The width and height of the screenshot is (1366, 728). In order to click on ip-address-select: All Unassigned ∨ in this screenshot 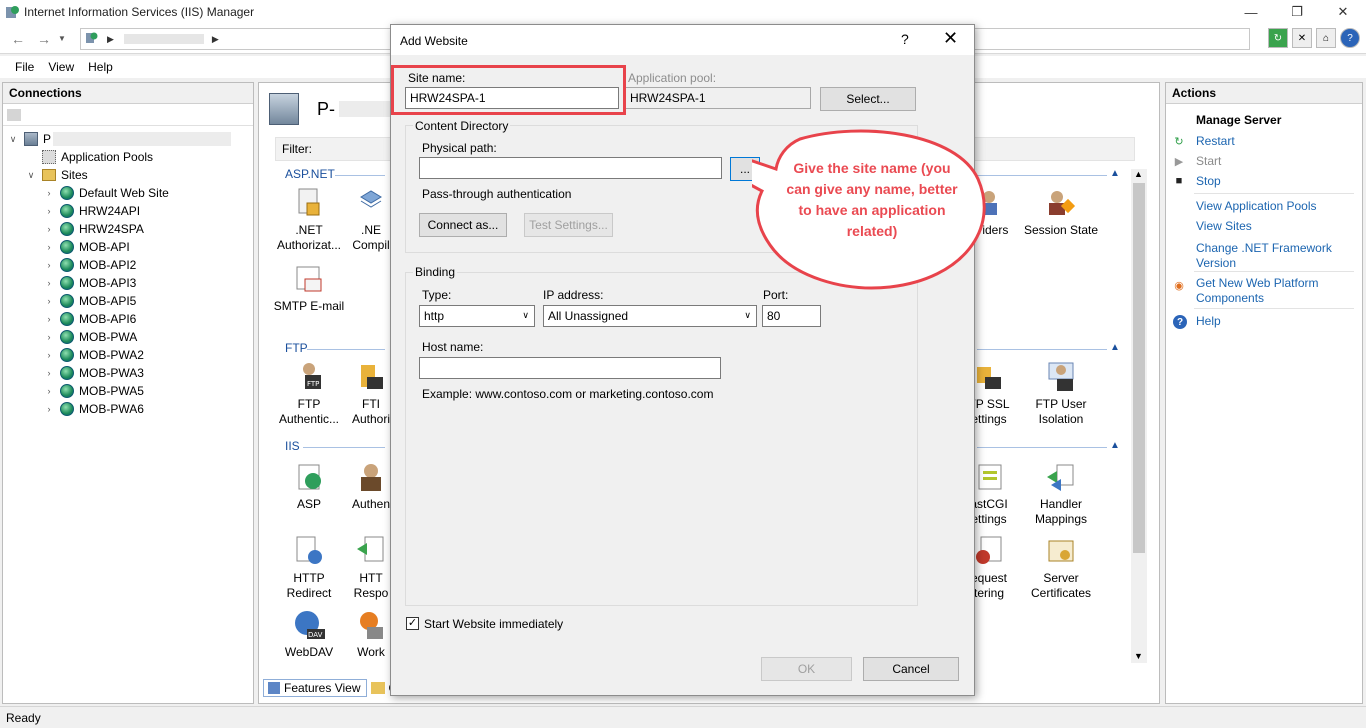, I will do `click(650, 316)`.